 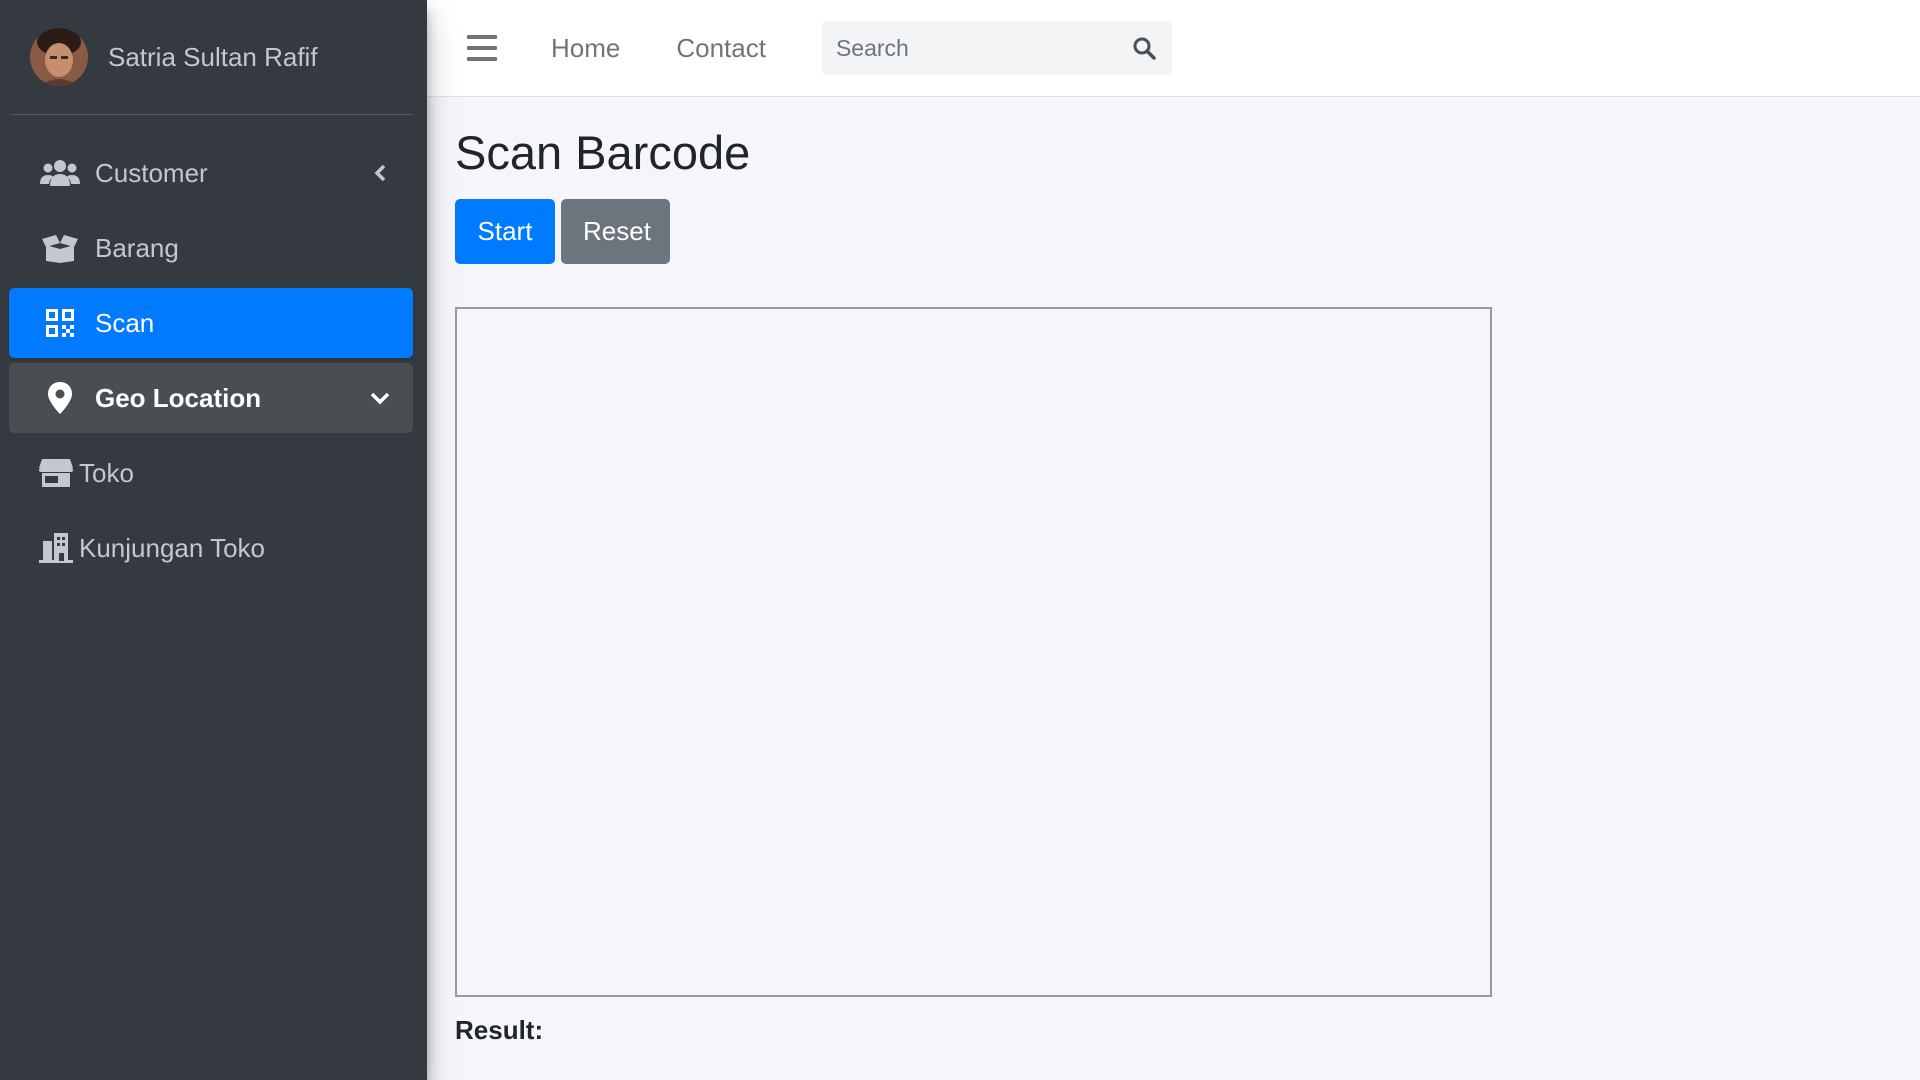 I want to click on map-marker-icon, so click(x=60, y=398).